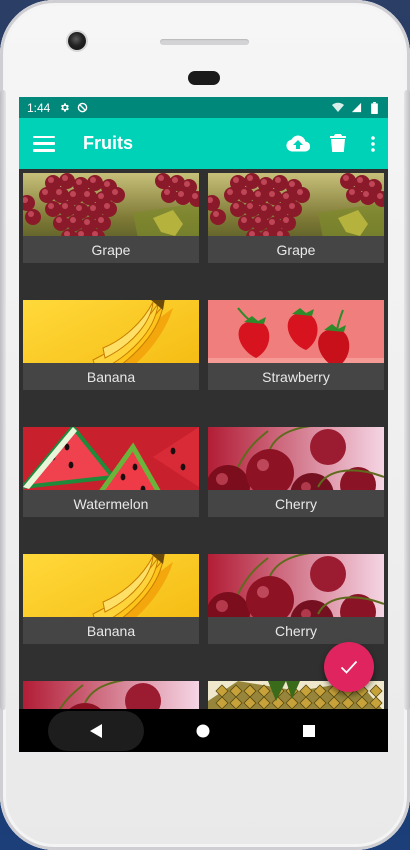  What do you see at coordinates (373, 144) in the screenshot?
I see `more-vert-icon` at bounding box center [373, 144].